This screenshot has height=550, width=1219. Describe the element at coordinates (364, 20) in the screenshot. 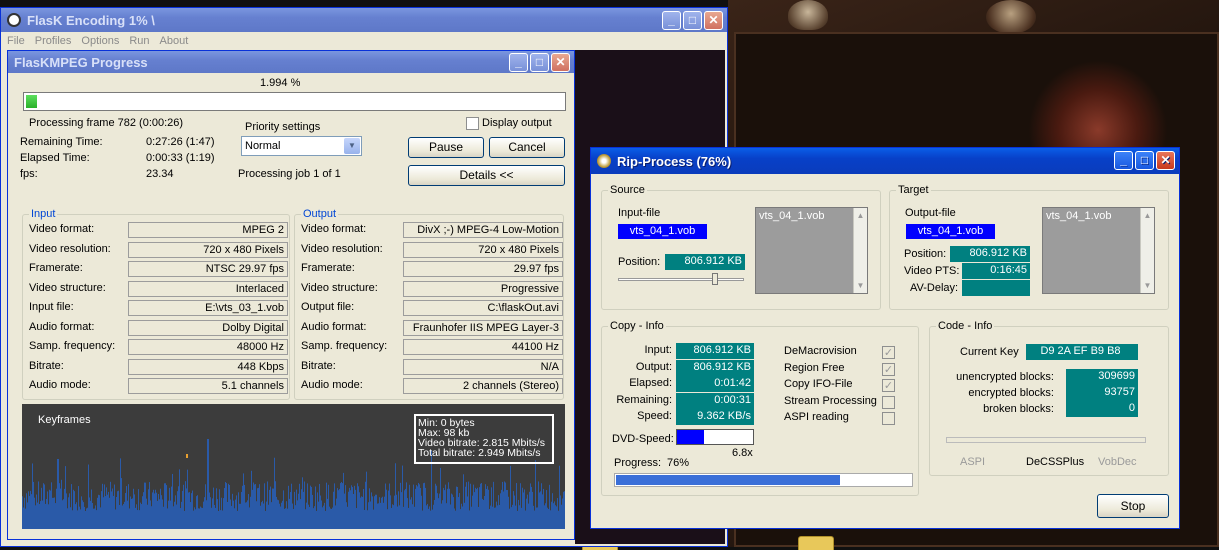

I see `flask-titlebar: FlasK Encoding 1% \ _ □ ✕` at that location.